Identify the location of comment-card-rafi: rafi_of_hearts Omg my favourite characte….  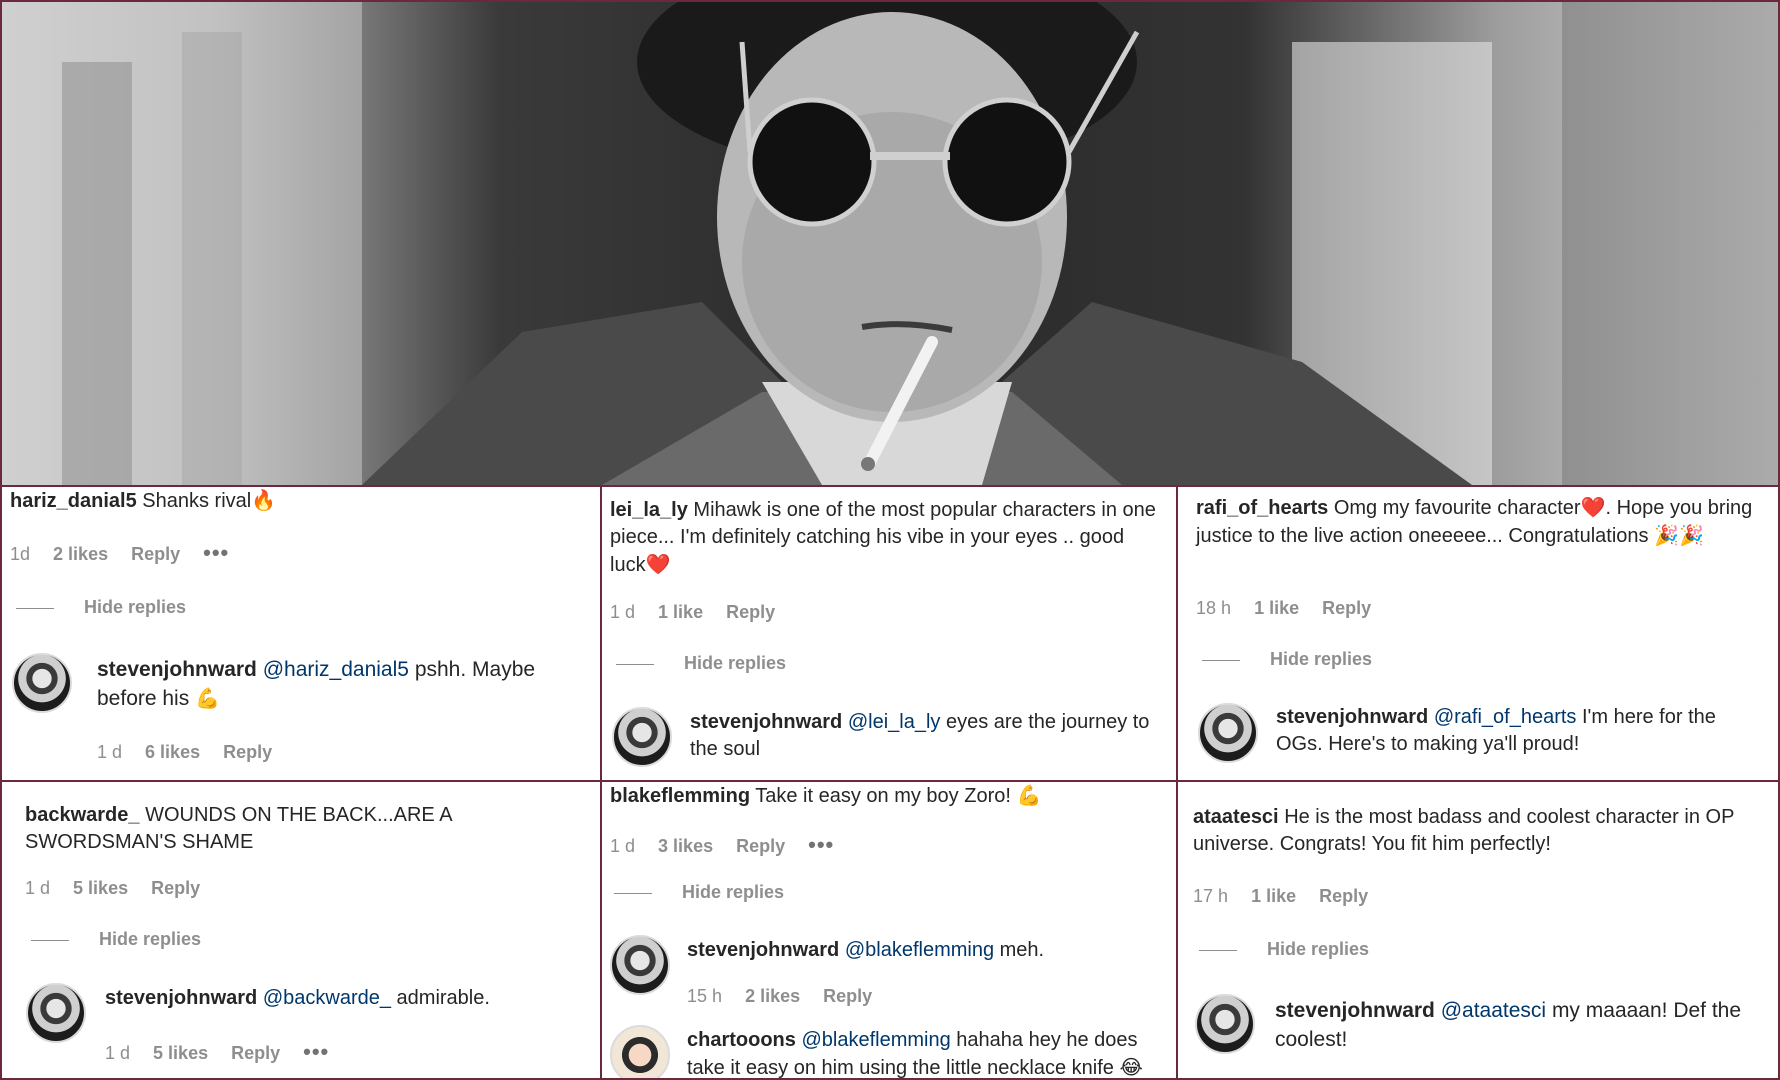
(1478, 633).